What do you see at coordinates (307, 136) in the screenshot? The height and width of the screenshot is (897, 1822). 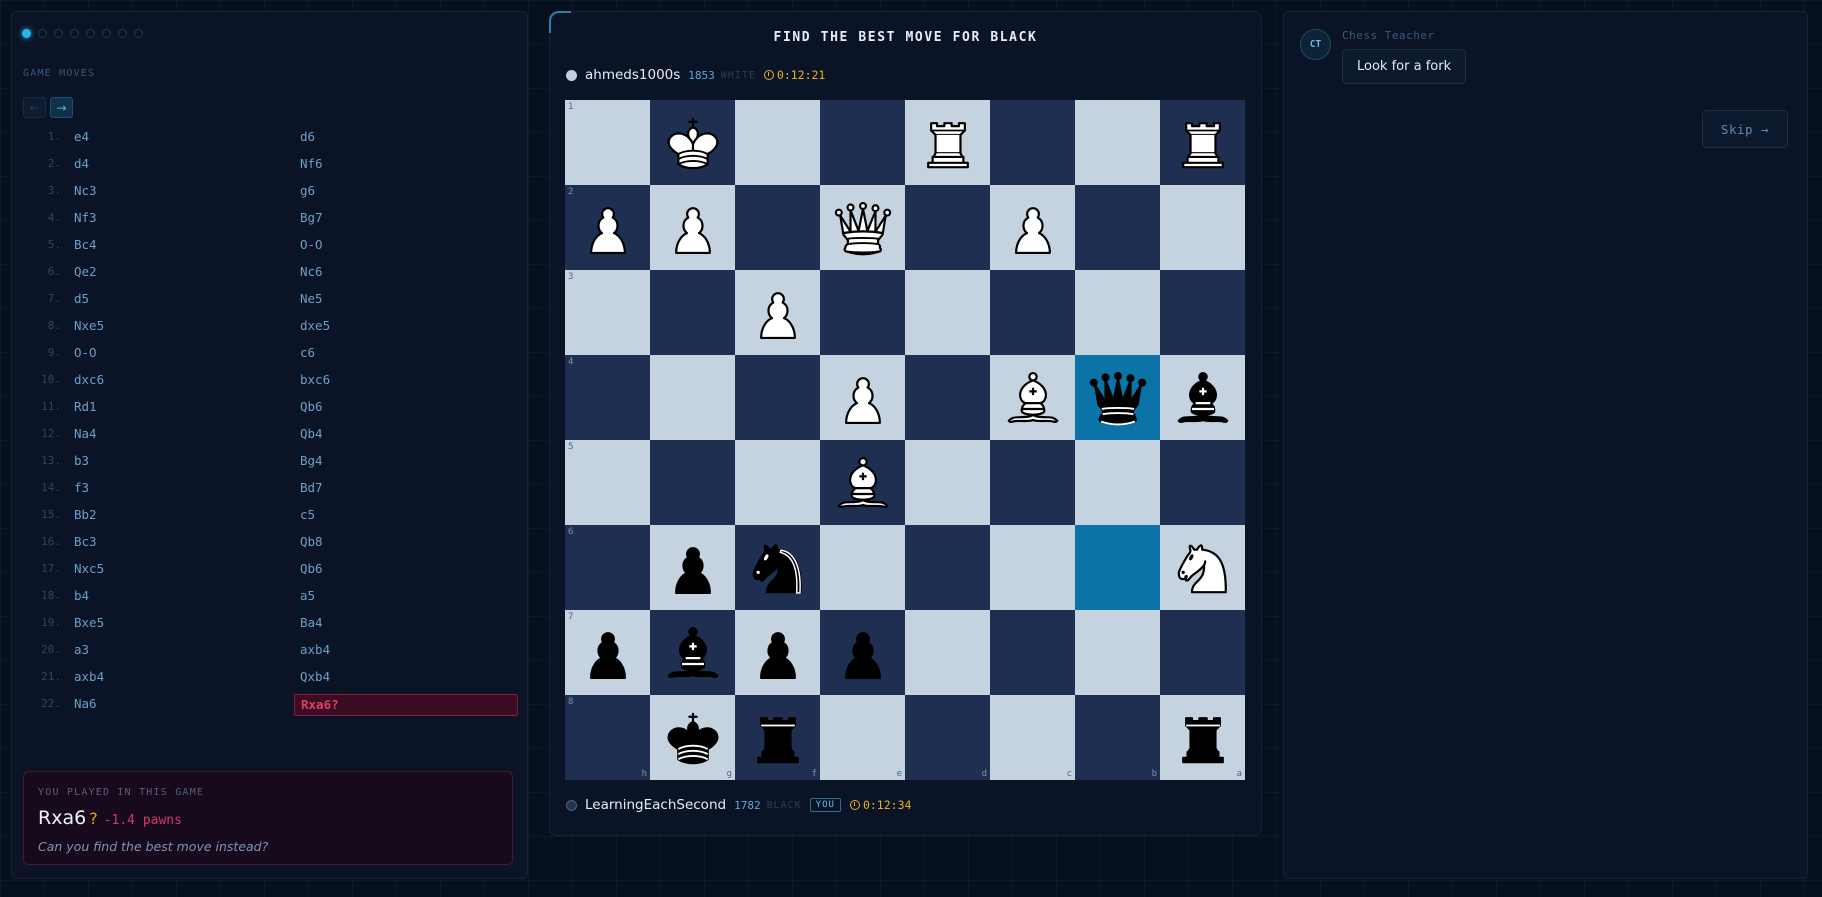 I see `black-move: d6` at bounding box center [307, 136].